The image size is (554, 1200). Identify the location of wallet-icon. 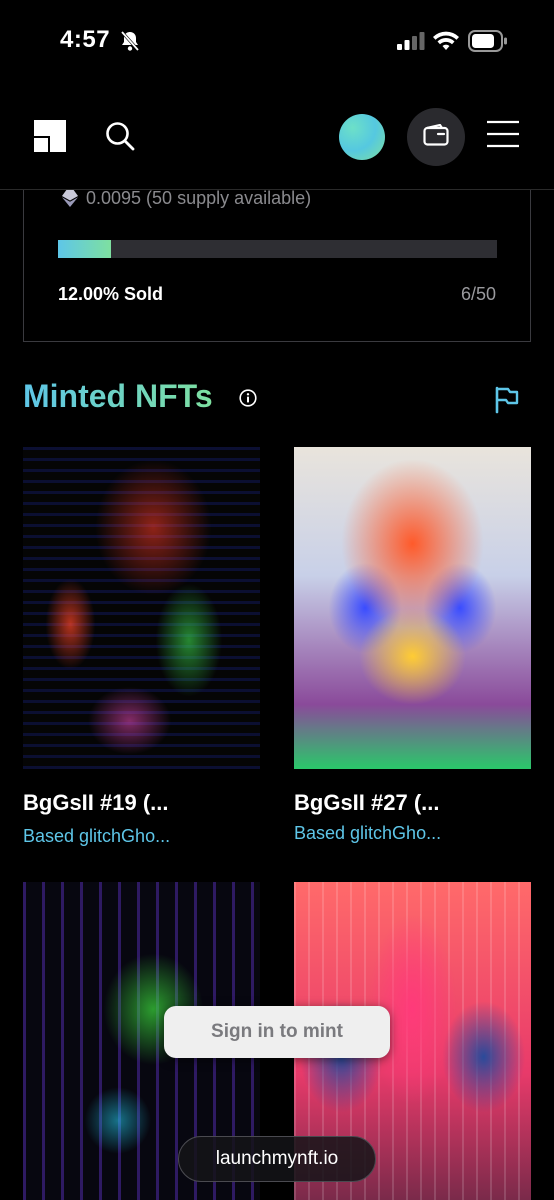
(436, 137).